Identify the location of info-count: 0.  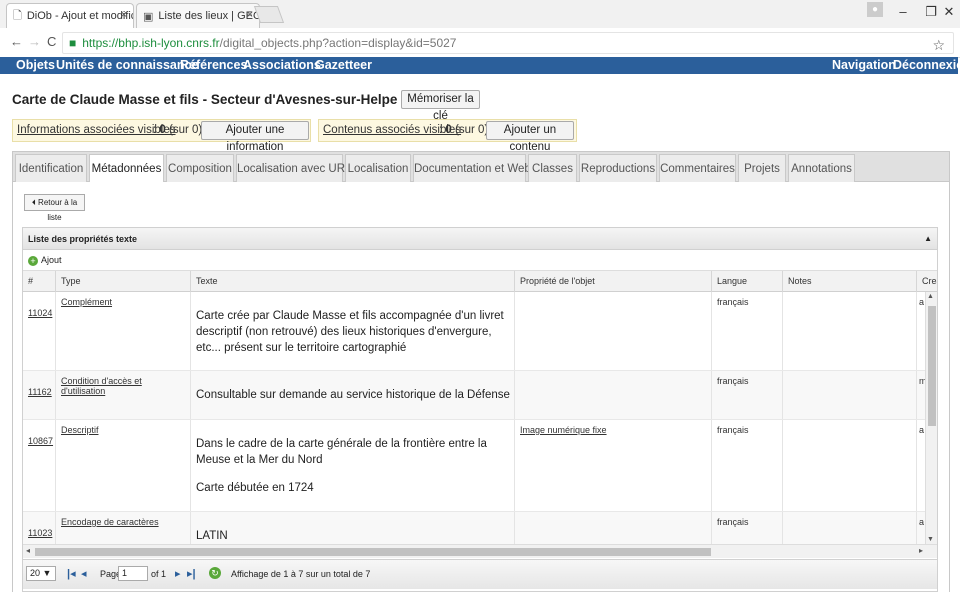
(162, 130).